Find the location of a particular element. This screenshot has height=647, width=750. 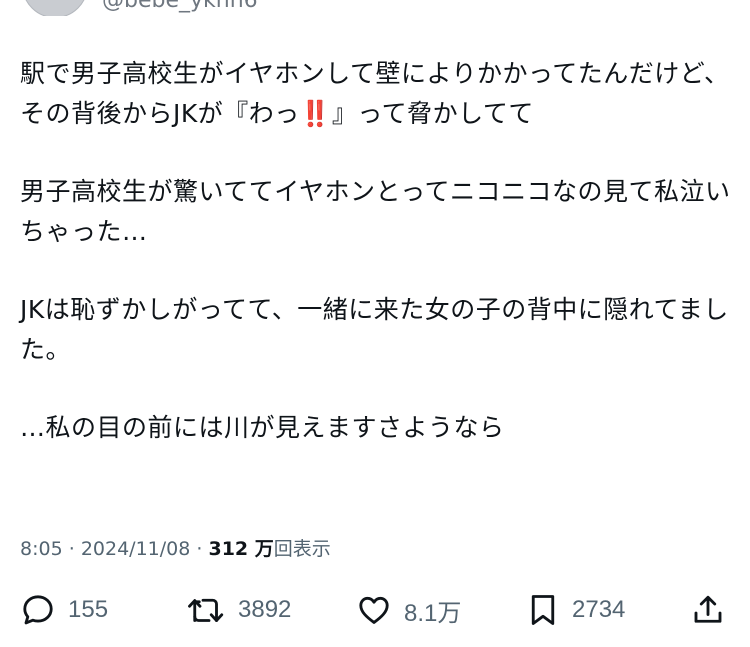

share-icon is located at coordinates (708, 609).